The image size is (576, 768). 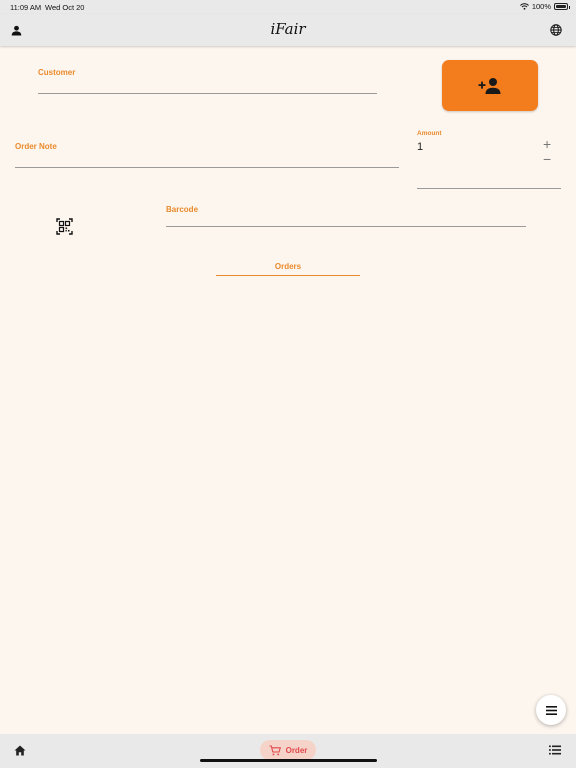 I want to click on menu-fab-button, so click(x=551, y=710).